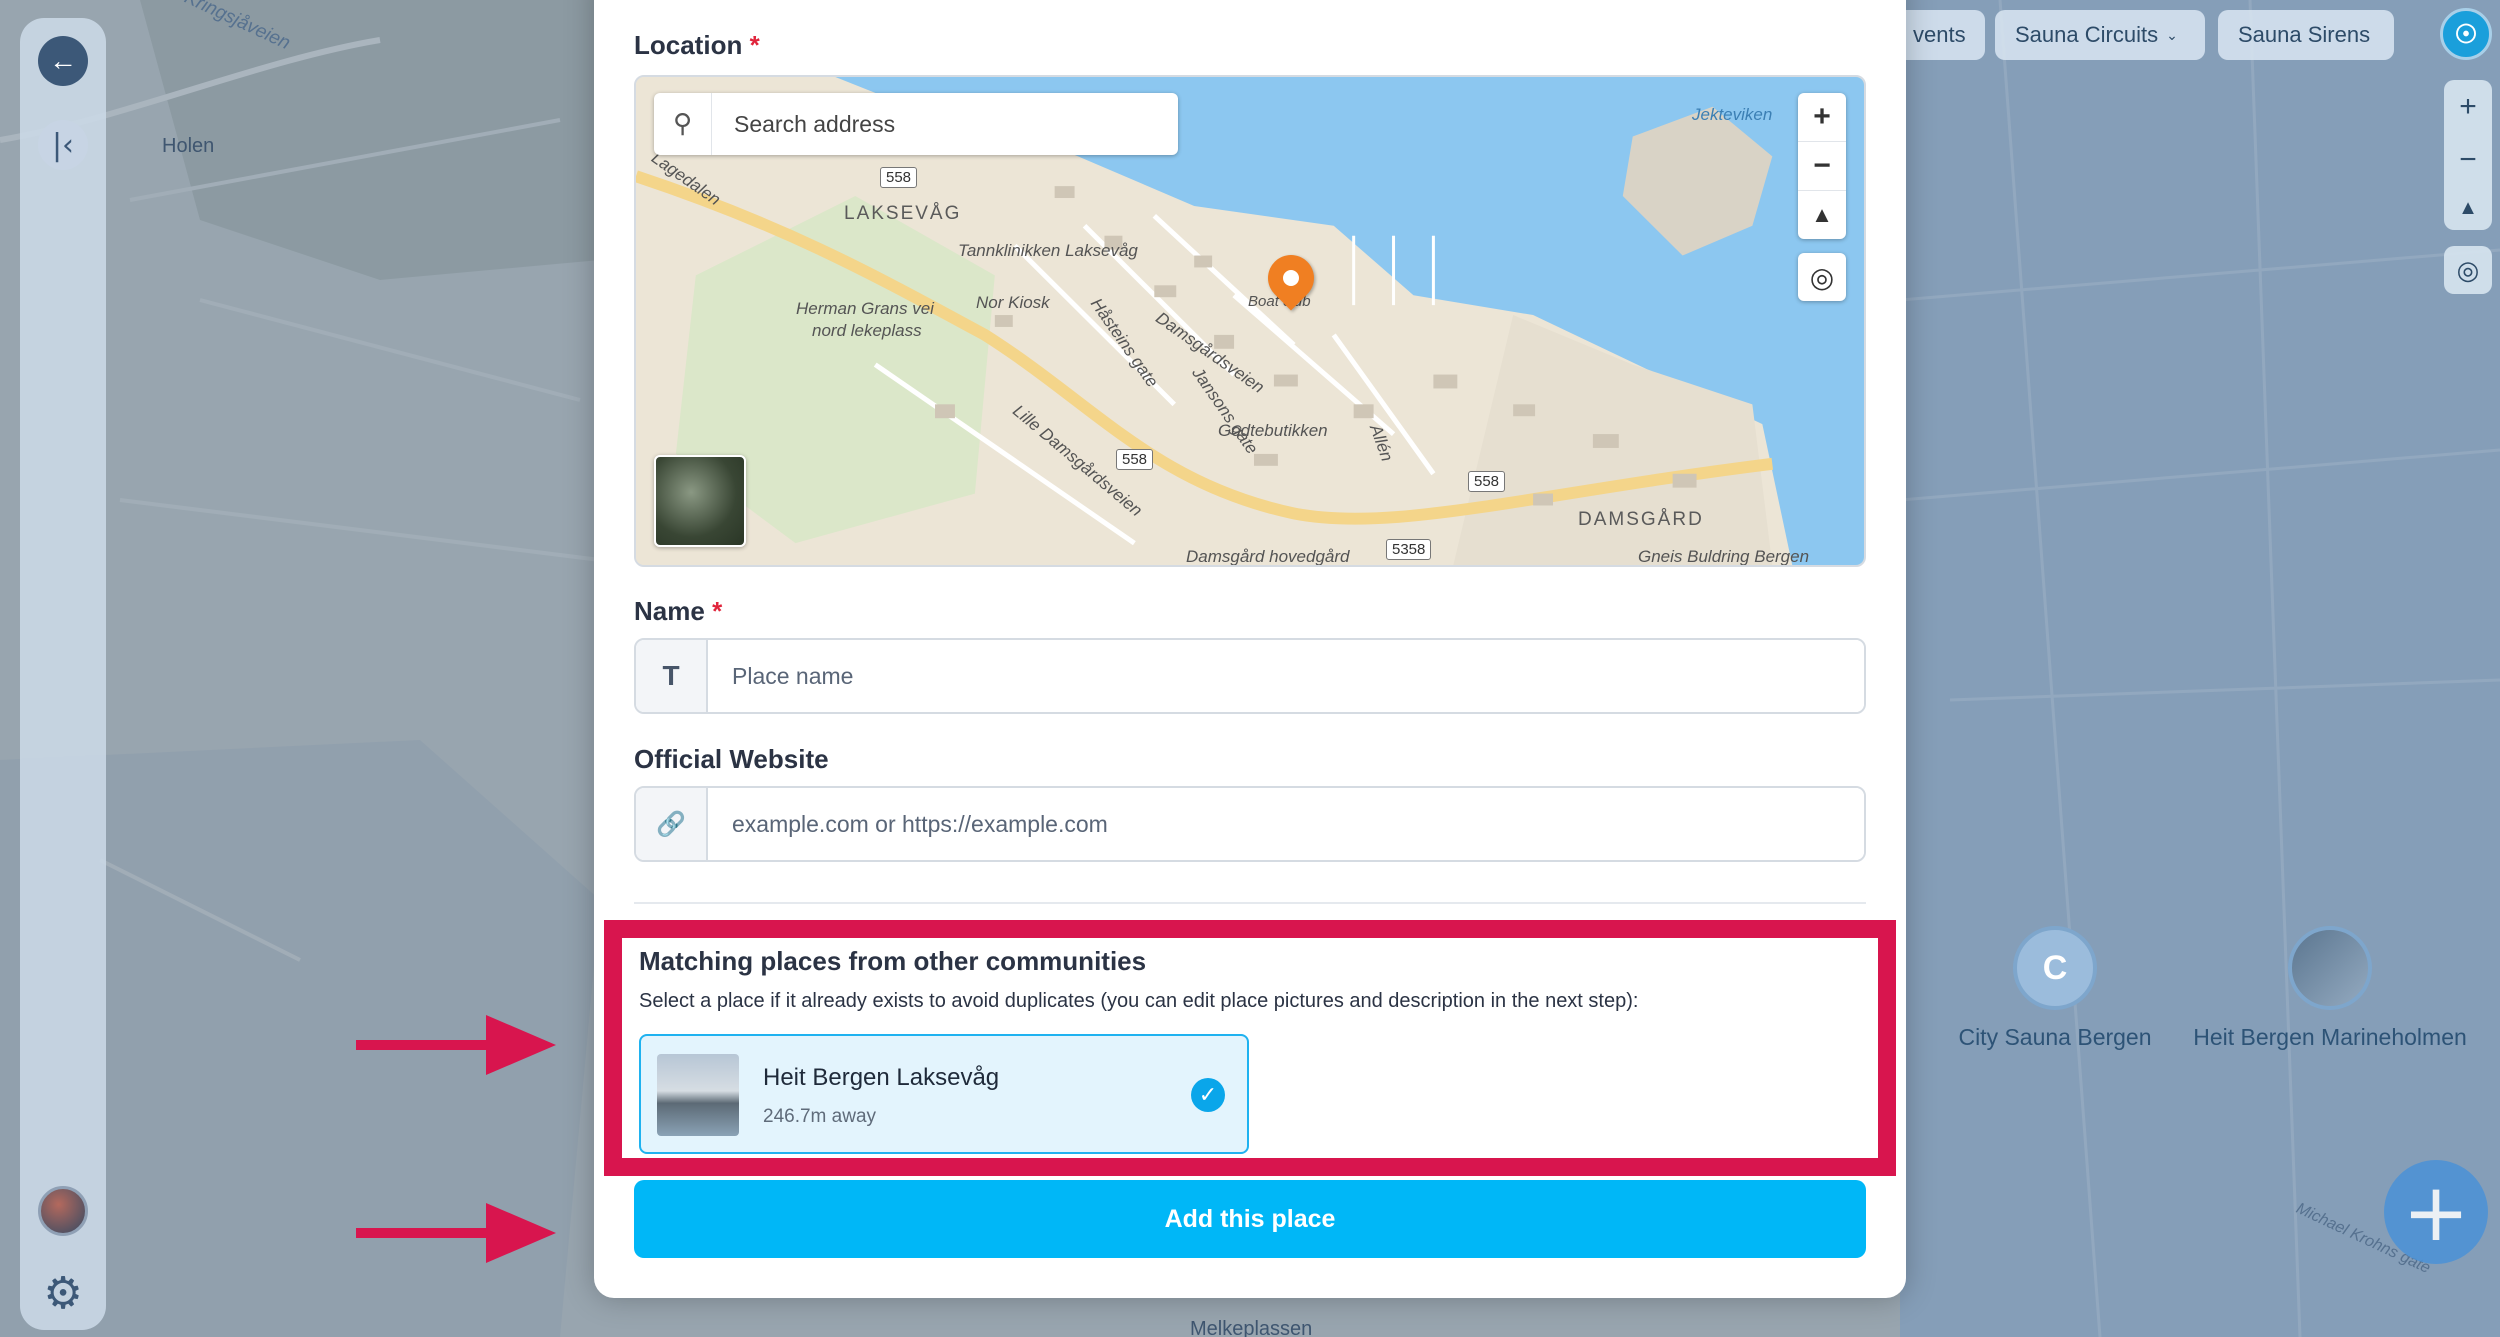 The width and height of the screenshot is (2500, 1337). I want to click on add-this-place-button: Add this place, so click(1250, 1219).